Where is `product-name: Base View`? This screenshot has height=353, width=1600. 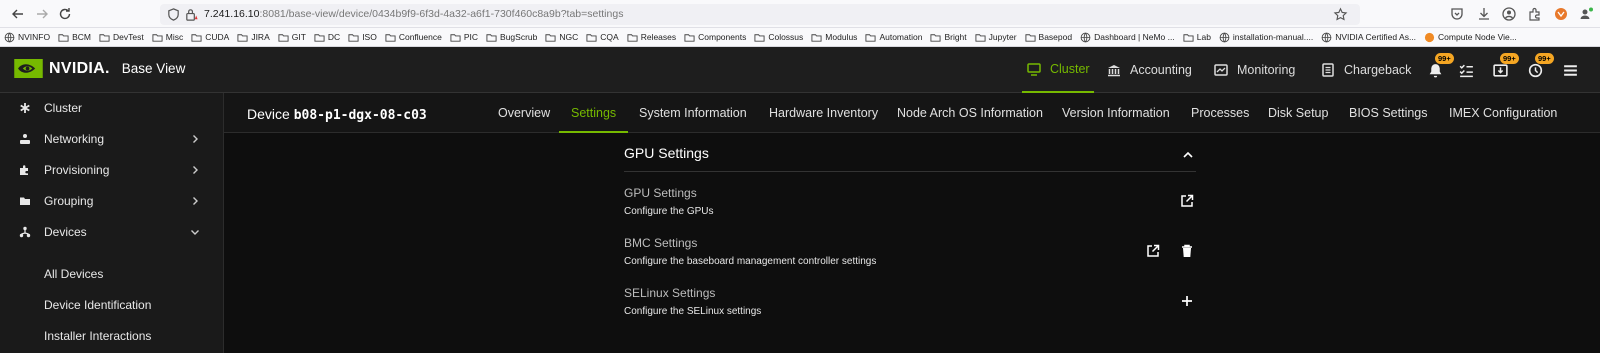 product-name: Base View is located at coordinates (153, 68).